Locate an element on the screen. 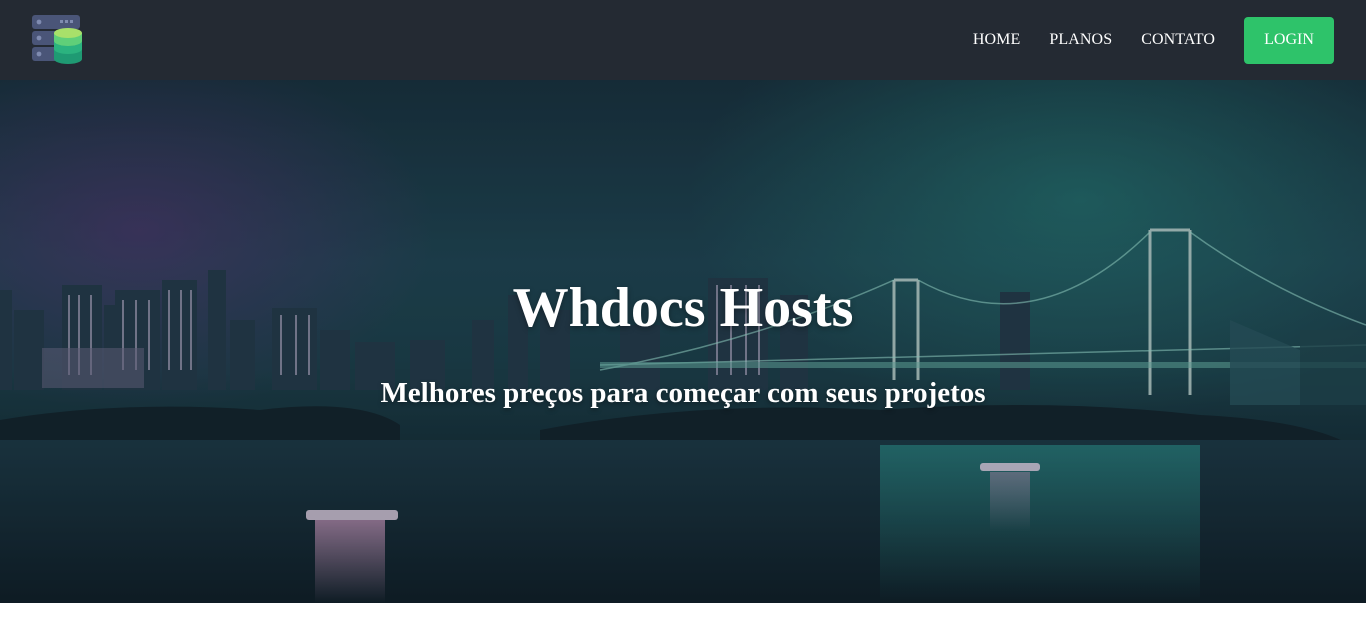 This screenshot has width=1366, height=625. server-database-icon is located at coordinates (57, 39).